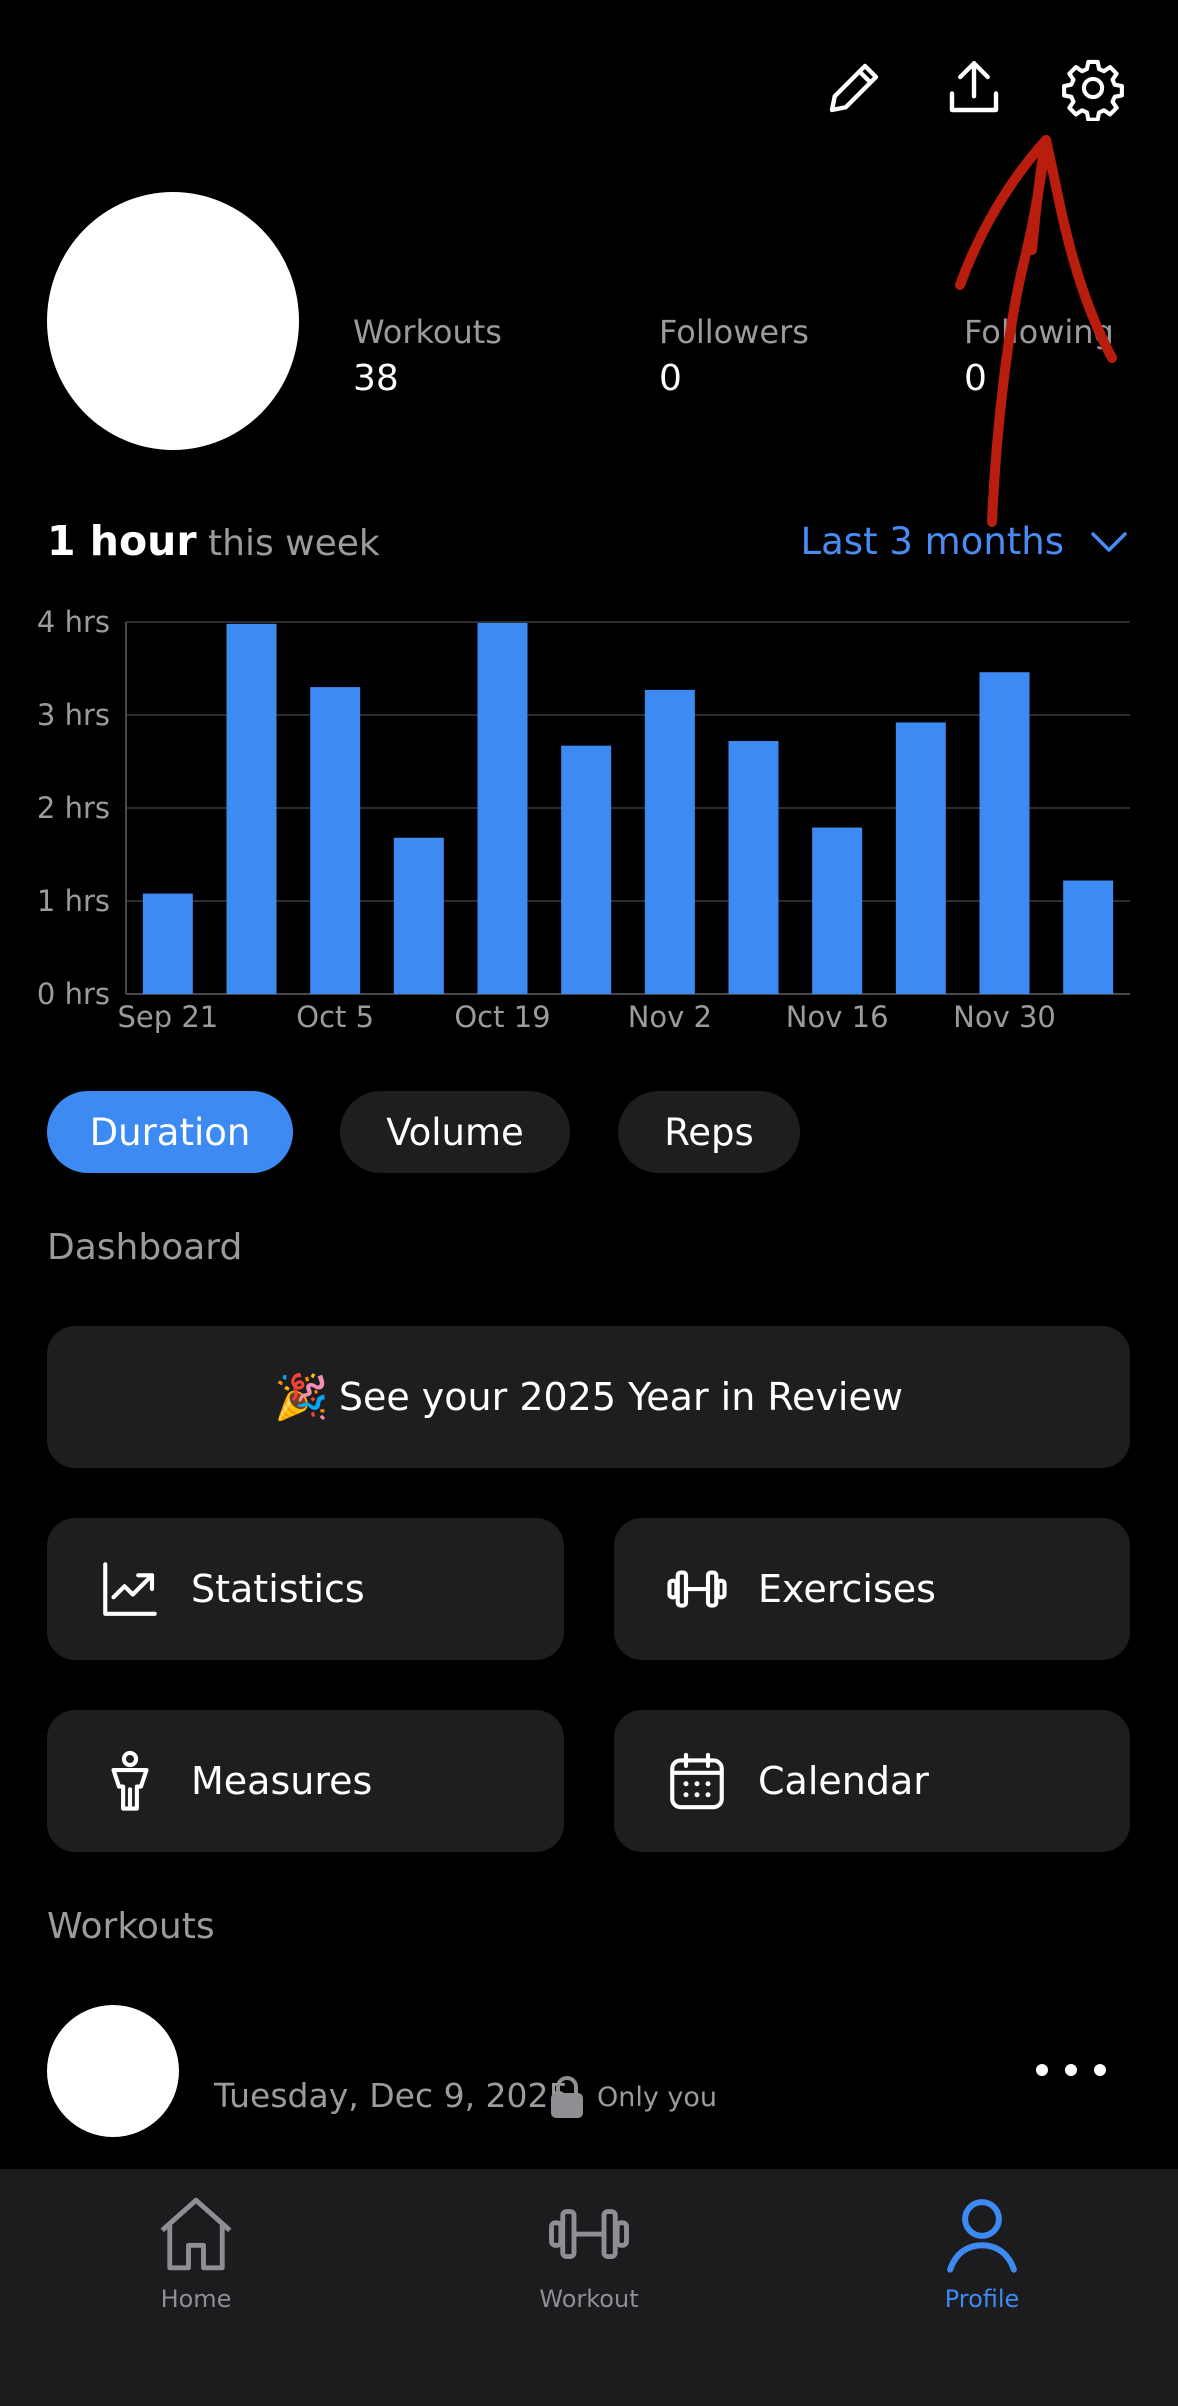 The height and width of the screenshot is (2406, 1178). I want to click on dashboard-title: Dashboard, so click(145, 1247).